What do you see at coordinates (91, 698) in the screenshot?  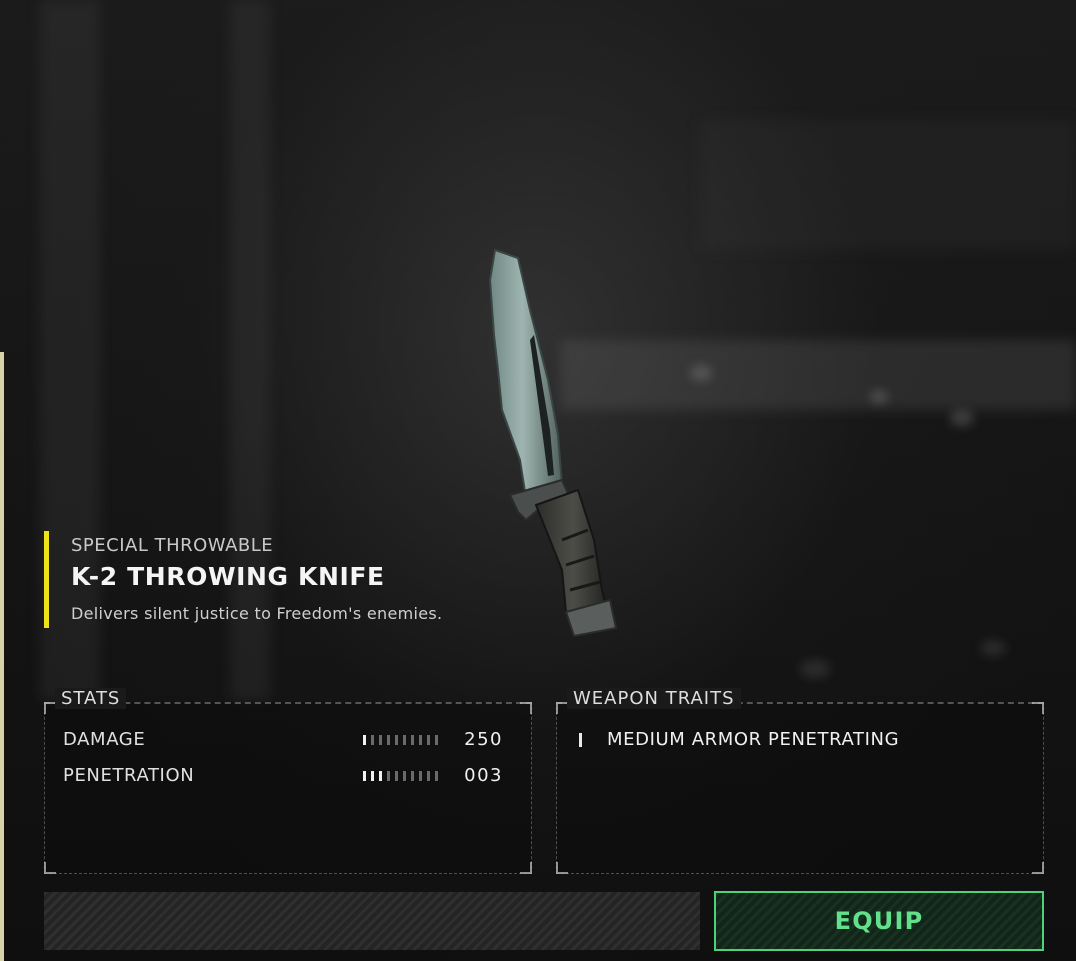 I see `stats-title: STATS` at bounding box center [91, 698].